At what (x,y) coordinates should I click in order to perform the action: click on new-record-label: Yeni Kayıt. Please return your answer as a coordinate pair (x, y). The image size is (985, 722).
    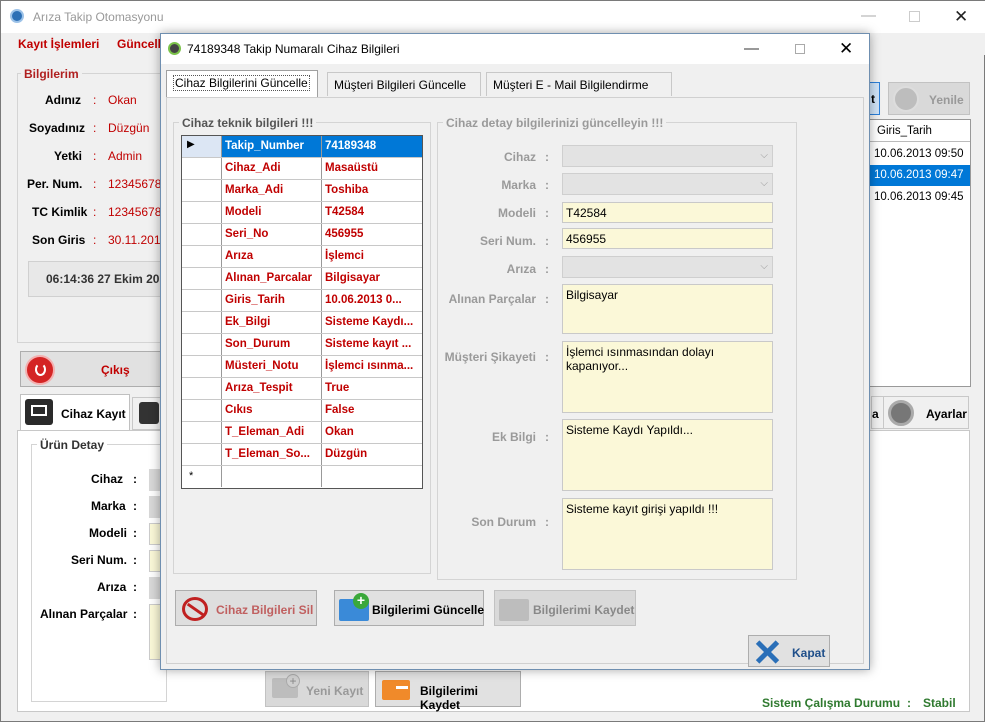
    Looking at the image, I should click on (335, 691).